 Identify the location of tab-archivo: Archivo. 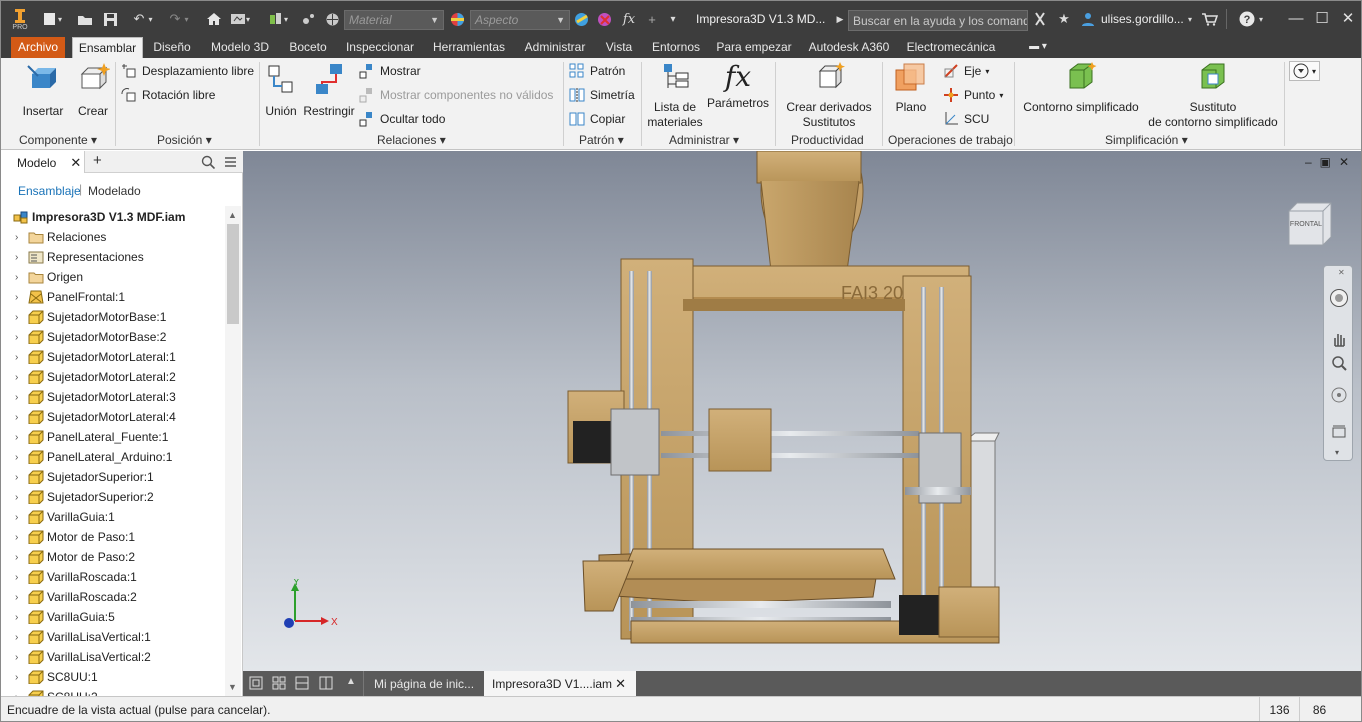
(38, 47).